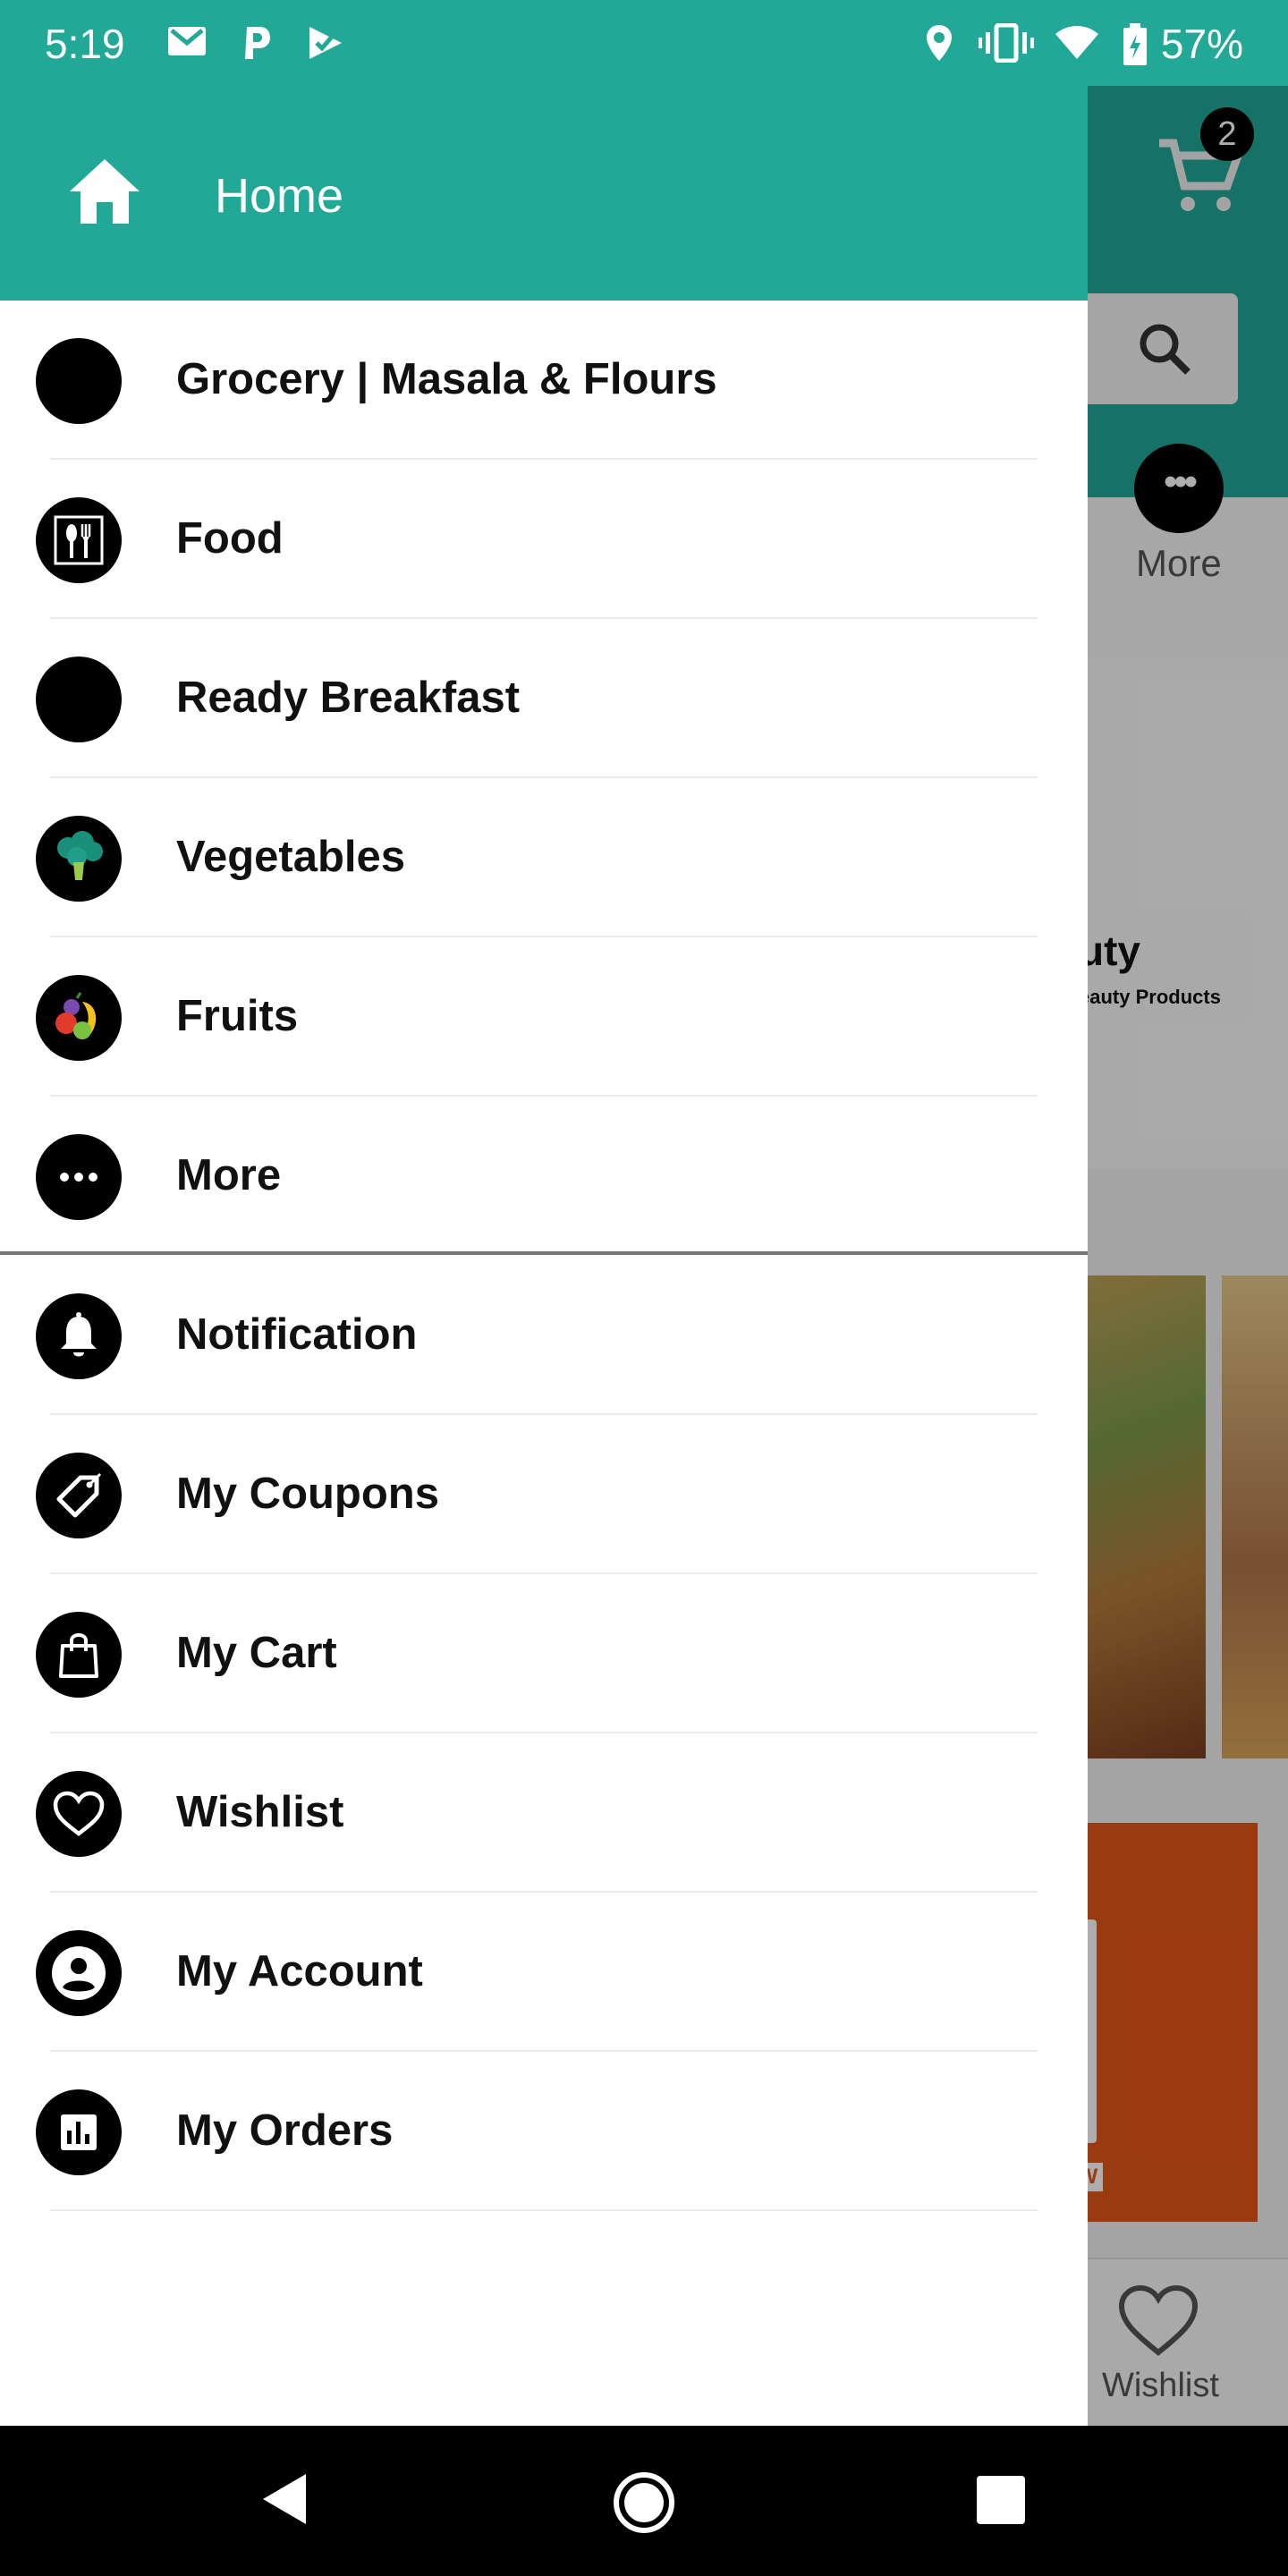 Image resolution: width=1288 pixels, height=2576 pixels. What do you see at coordinates (299, 1971) in the screenshot?
I see `menu-item-label: My Account` at bounding box center [299, 1971].